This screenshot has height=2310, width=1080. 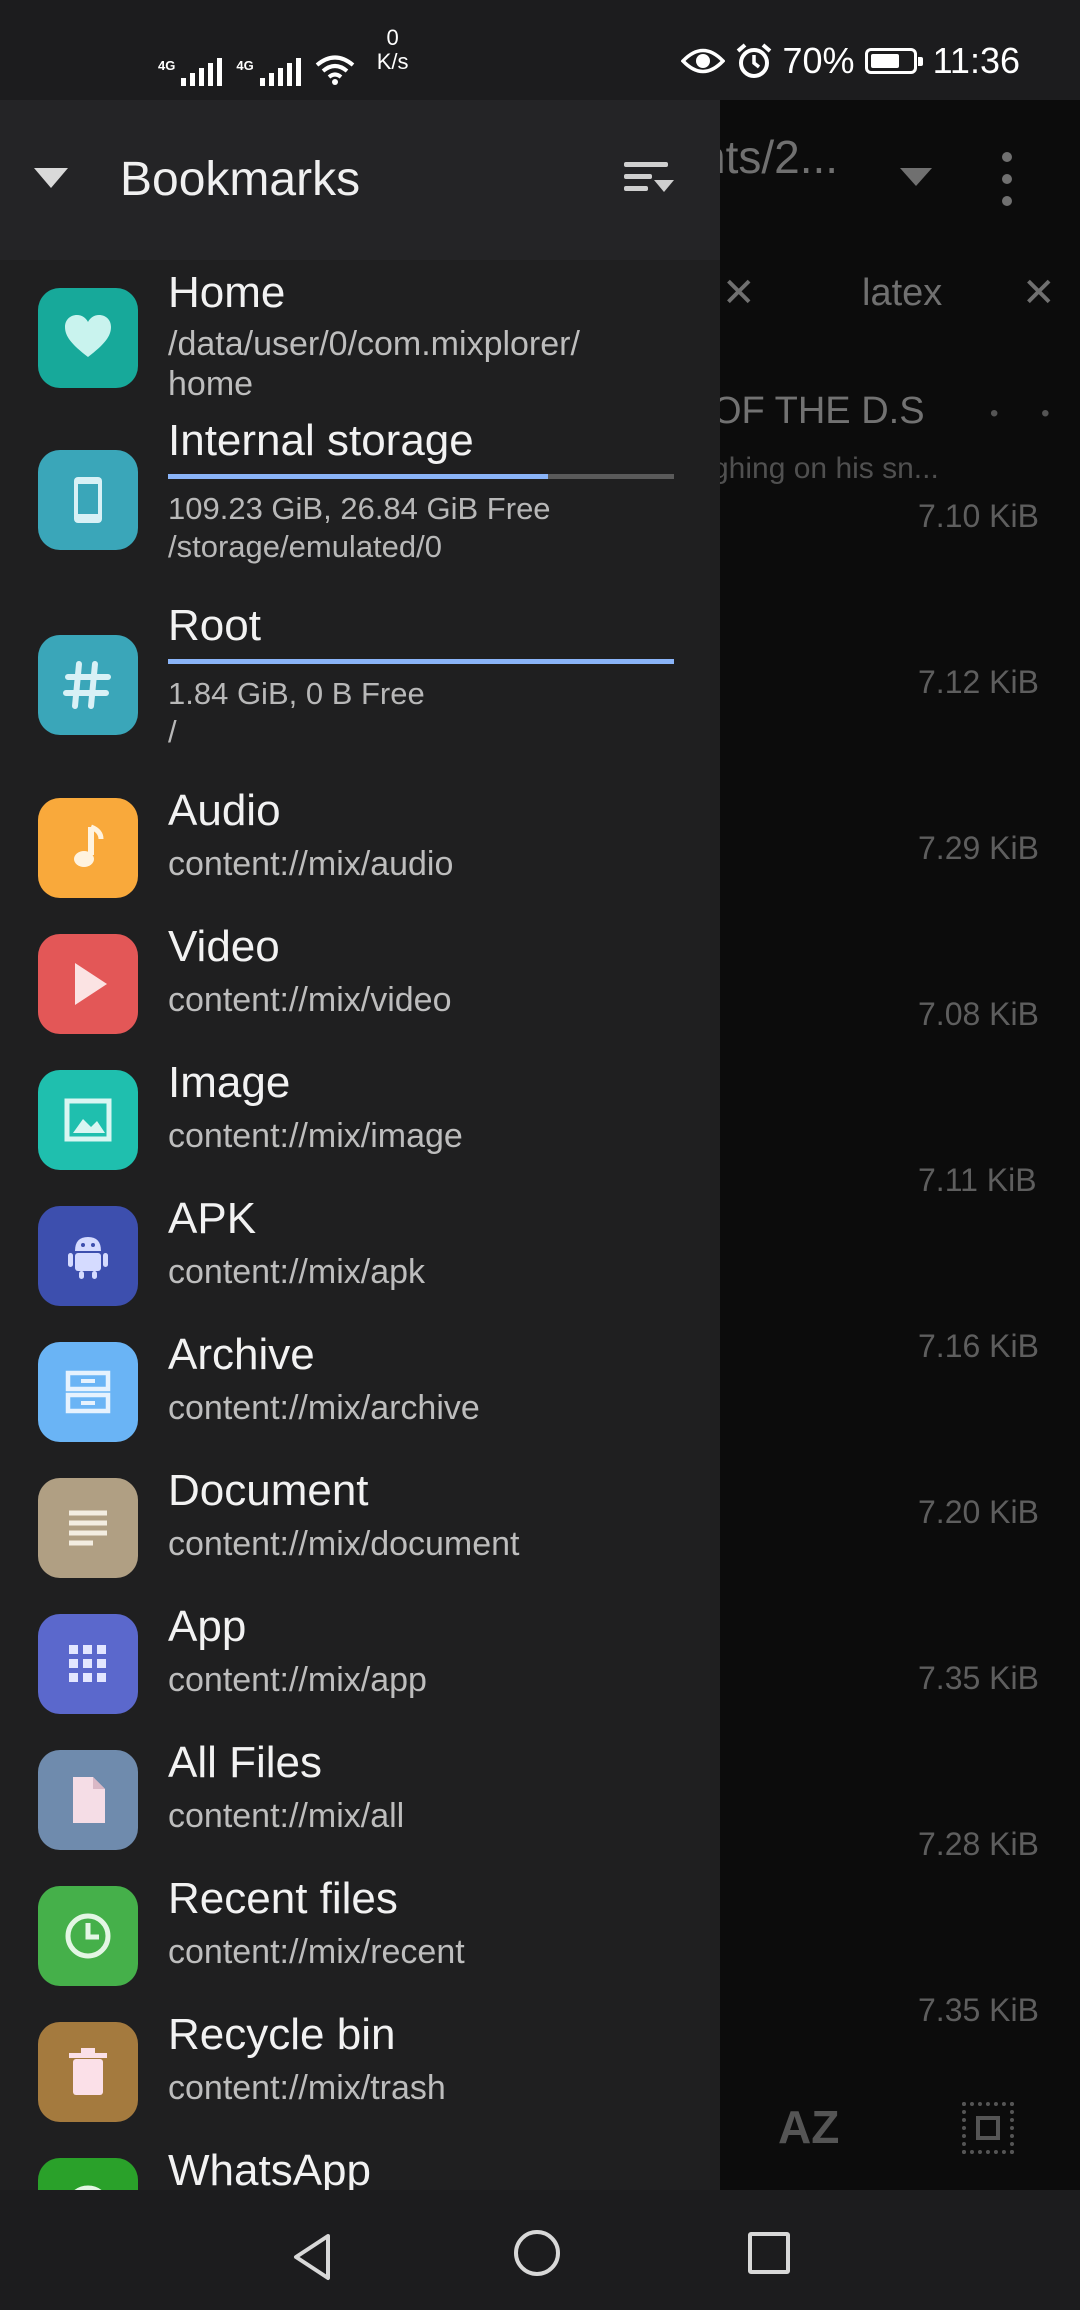 I want to click on bookmark-path: content://mix/trash, so click(x=307, y=2088).